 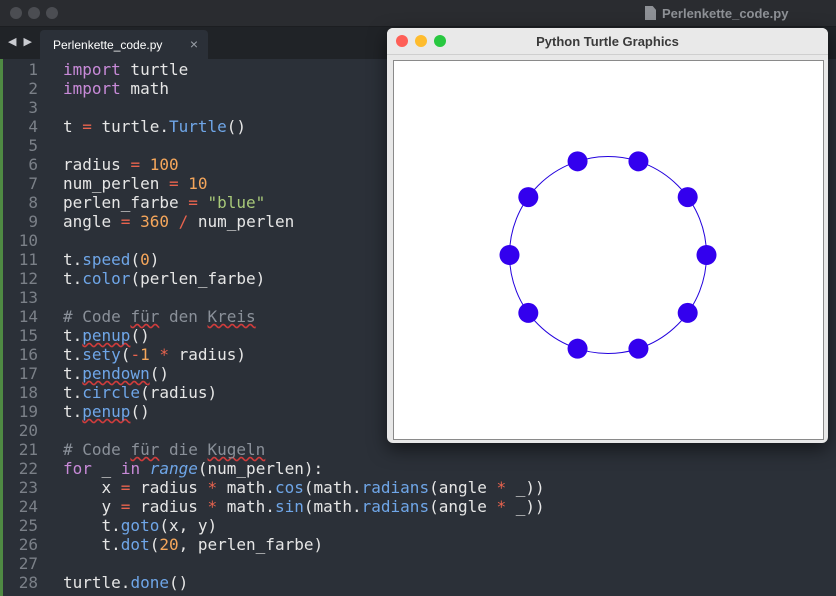 I want to click on code-text: t.speed(0), so click(x=111, y=259).